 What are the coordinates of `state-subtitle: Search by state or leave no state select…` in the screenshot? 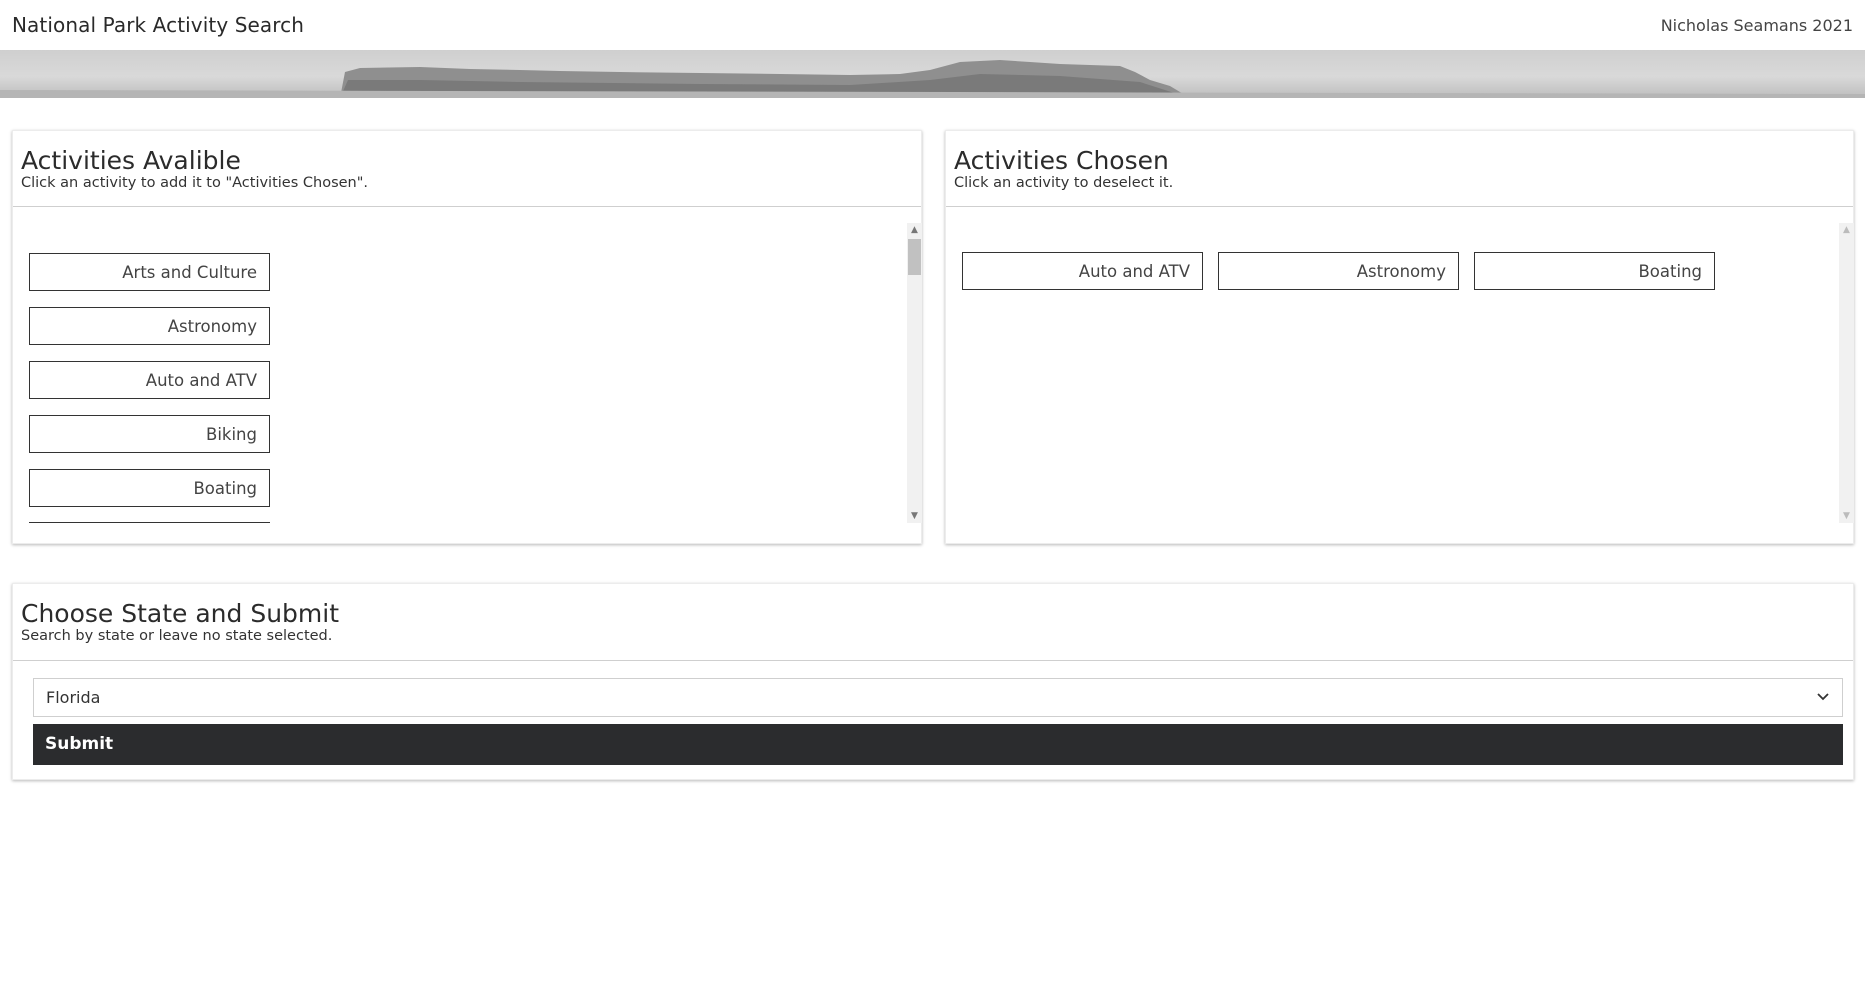 It's located at (177, 636).